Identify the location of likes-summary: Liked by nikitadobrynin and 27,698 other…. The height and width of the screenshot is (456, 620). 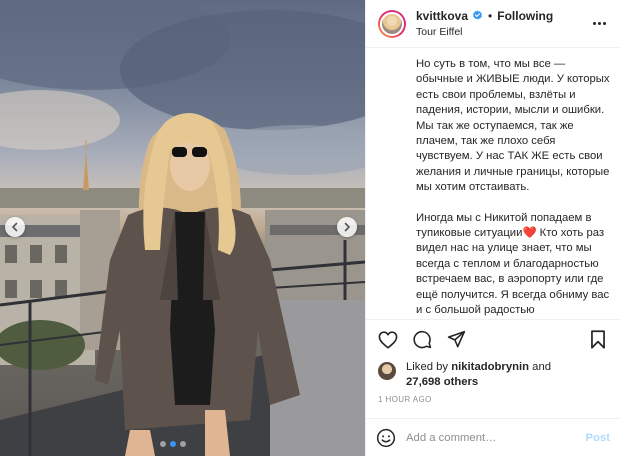
(498, 374).